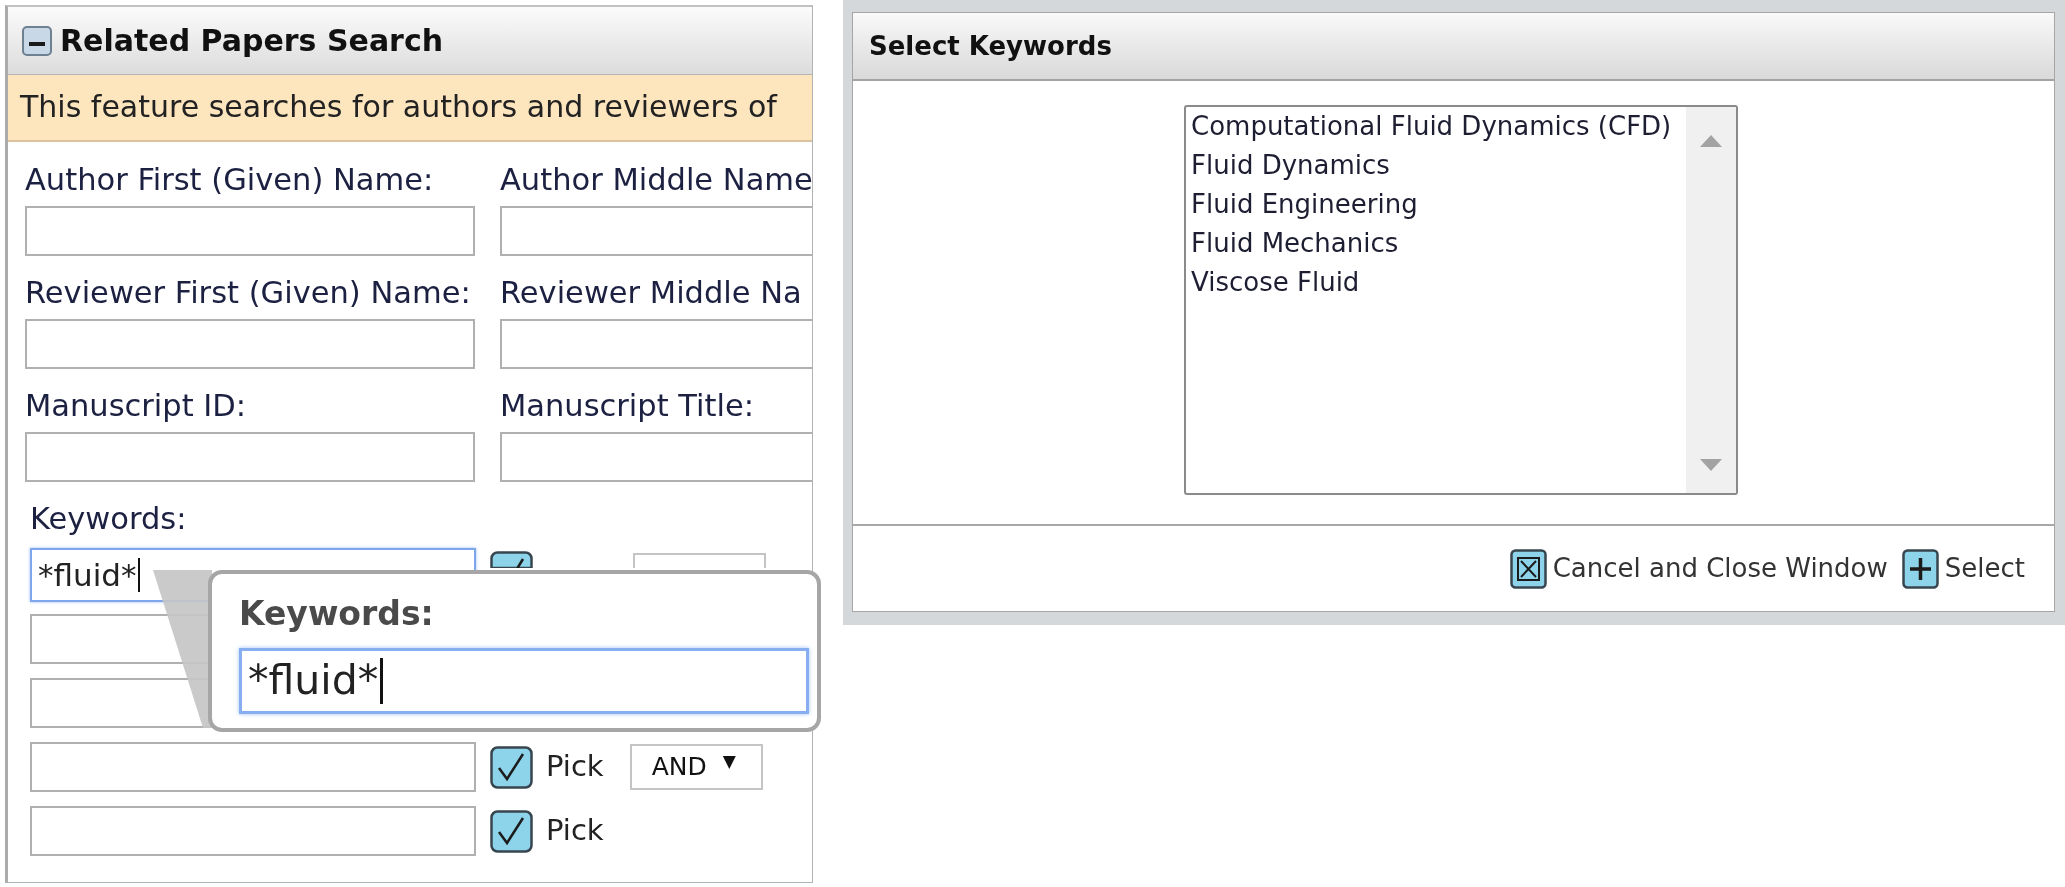 This screenshot has width=2065, height=887. I want to click on field-label: Author Middle Name, so click(656, 180).